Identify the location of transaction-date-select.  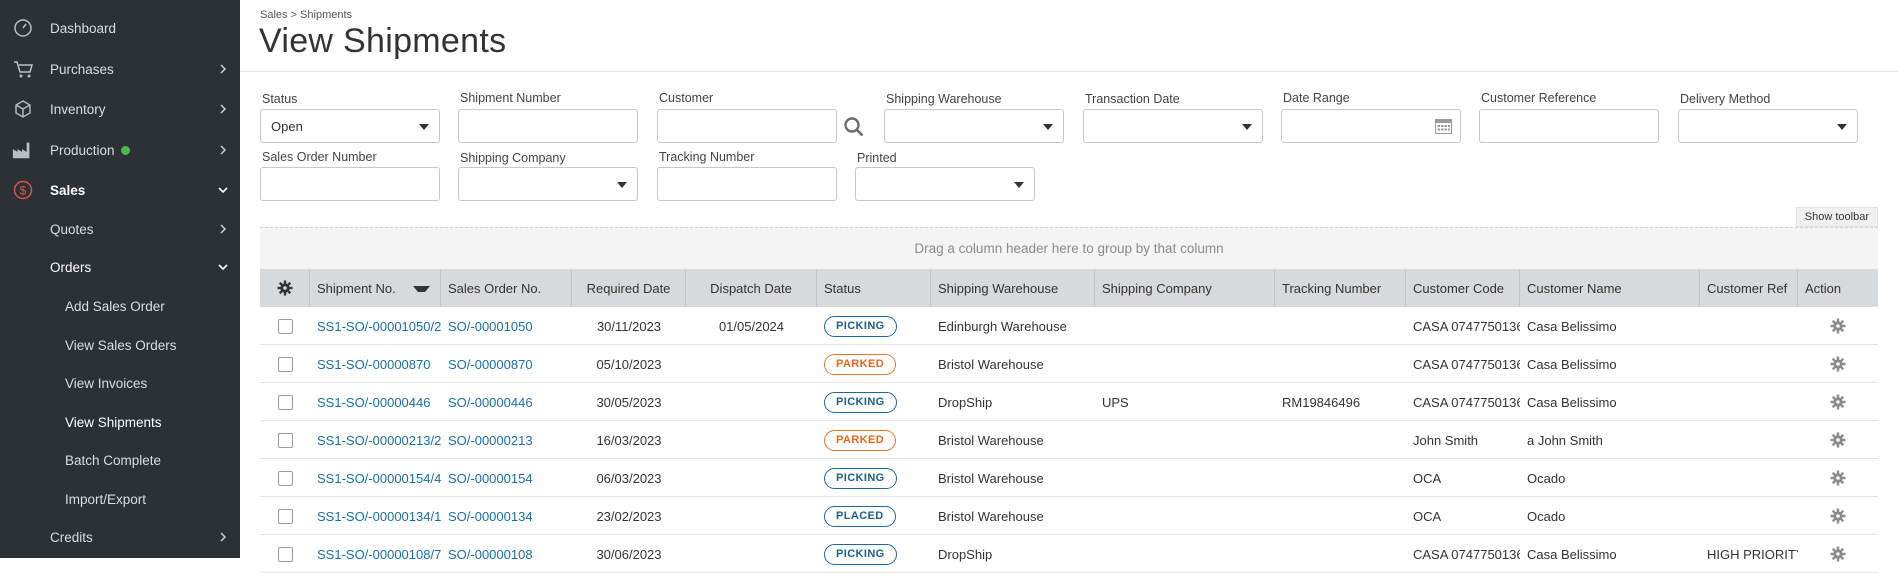
(1173, 126).